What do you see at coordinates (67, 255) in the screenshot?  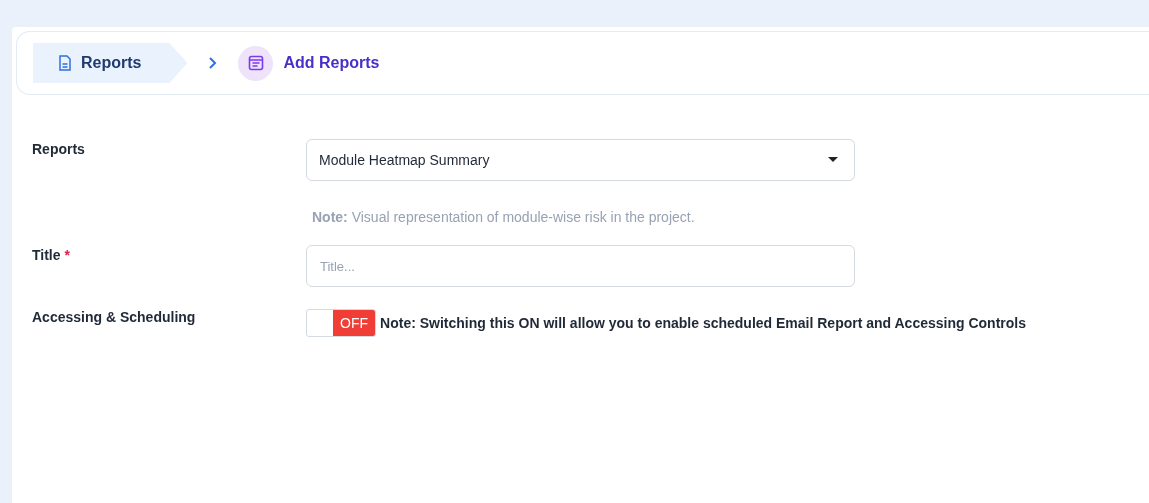 I see `required-mark: *` at bounding box center [67, 255].